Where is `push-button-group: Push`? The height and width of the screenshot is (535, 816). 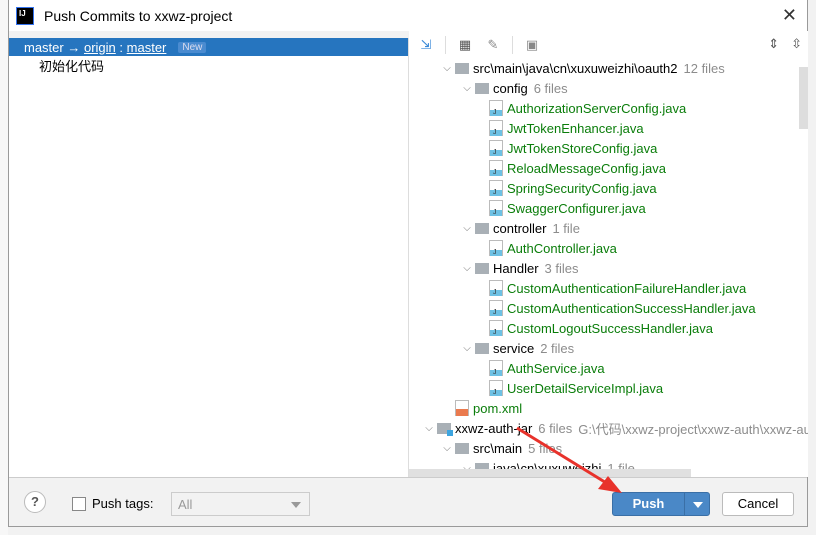
push-button-group: Push is located at coordinates (661, 504).